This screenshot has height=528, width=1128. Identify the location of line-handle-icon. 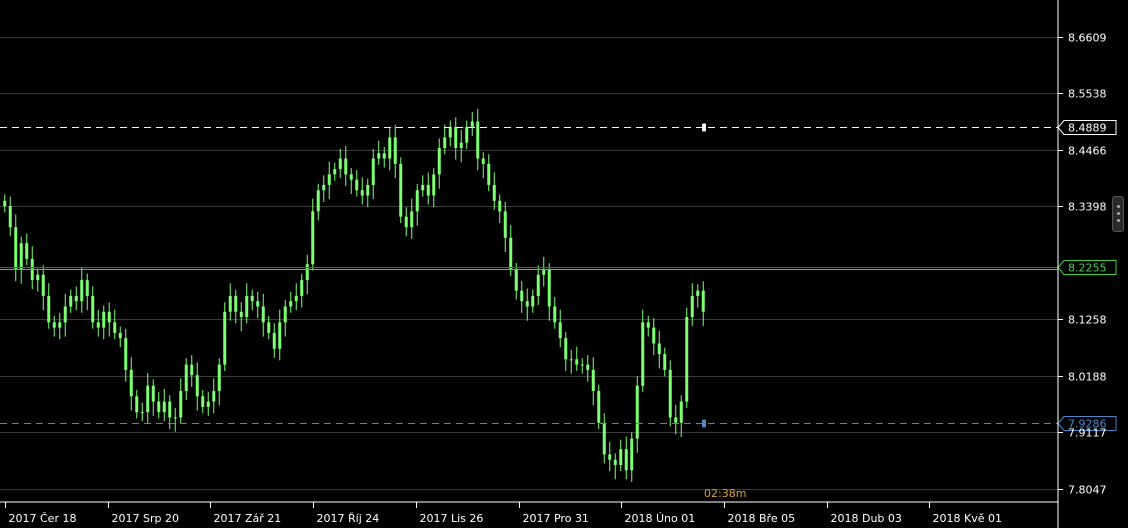
(704, 127).